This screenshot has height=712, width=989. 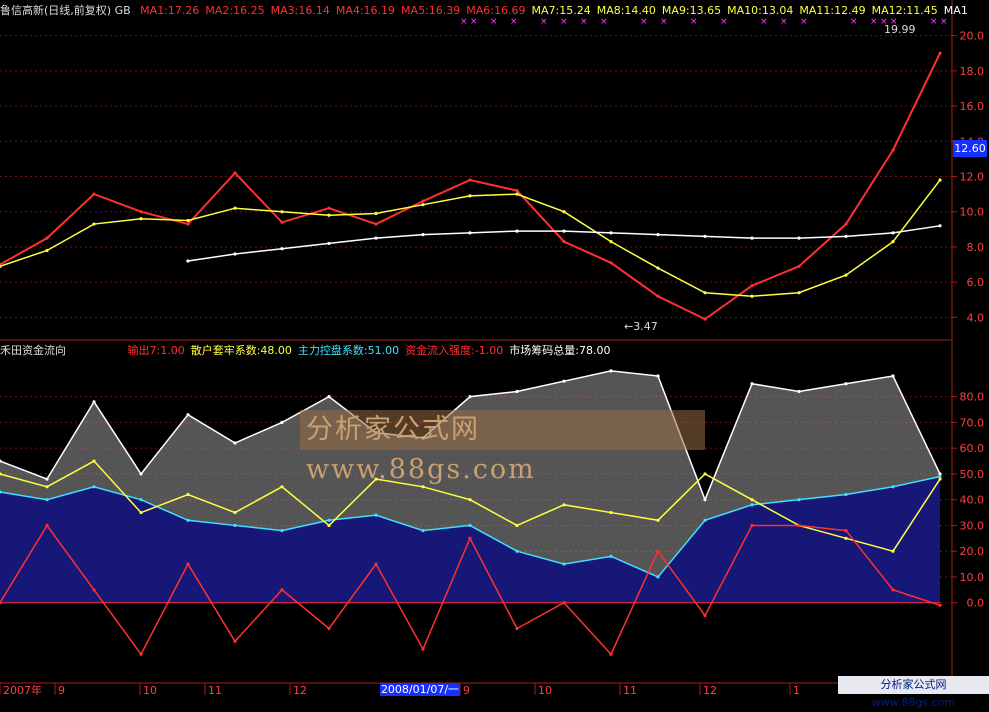 I want to click on site-badge: 分析家公式网 www.88gs.com, so click(x=913, y=692).